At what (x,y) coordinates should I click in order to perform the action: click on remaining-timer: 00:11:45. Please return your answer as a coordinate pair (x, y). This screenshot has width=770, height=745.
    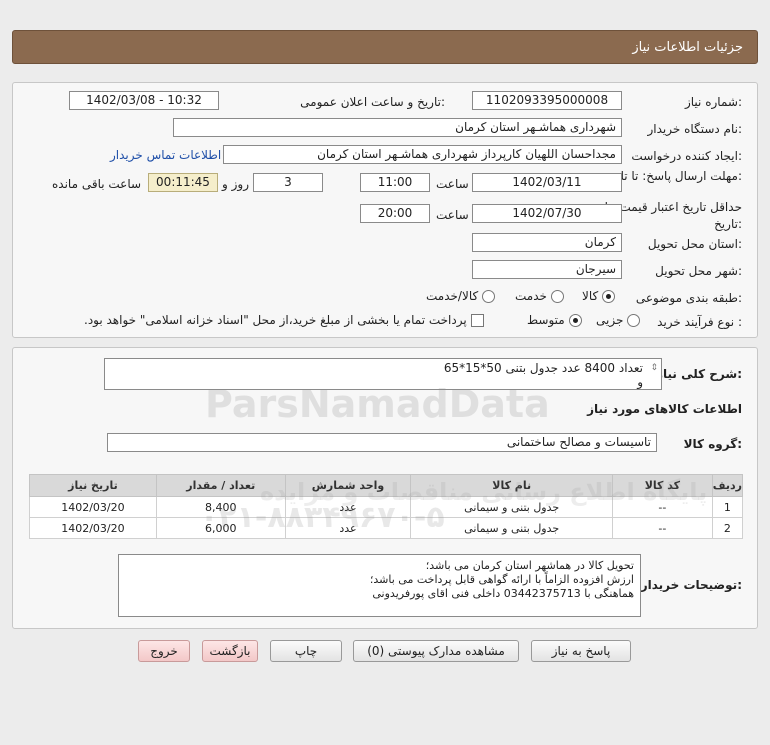
    Looking at the image, I should click on (183, 182).